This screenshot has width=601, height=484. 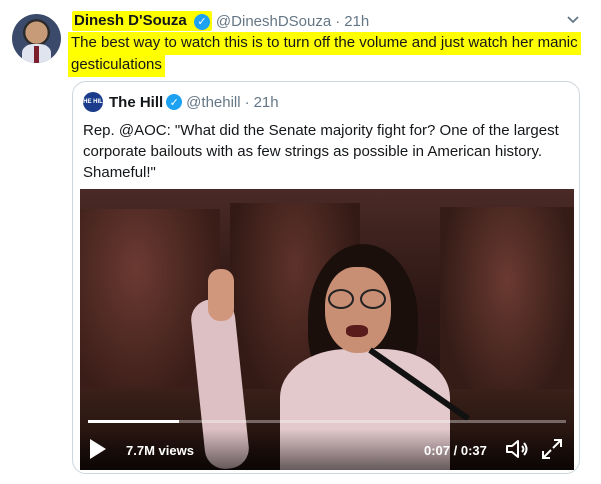 What do you see at coordinates (507, 312) in the screenshot?
I see `video-background-bench` at bounding box center [507, 312].